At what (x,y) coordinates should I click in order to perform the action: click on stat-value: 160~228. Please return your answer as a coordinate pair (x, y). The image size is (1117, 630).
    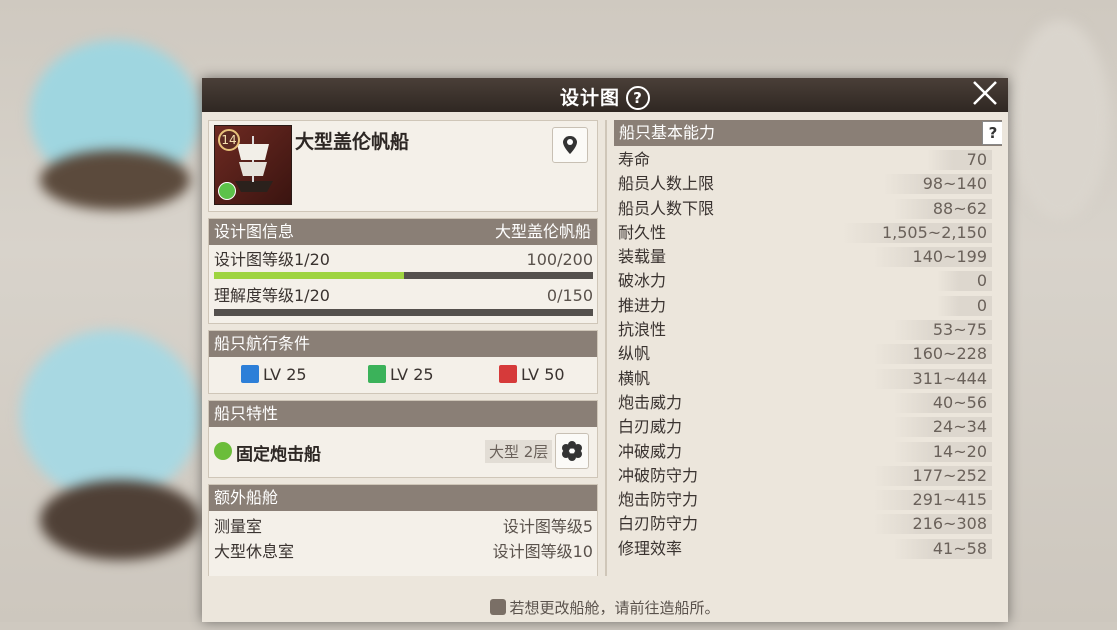
    Looking at the image, I should click on (932, 354).